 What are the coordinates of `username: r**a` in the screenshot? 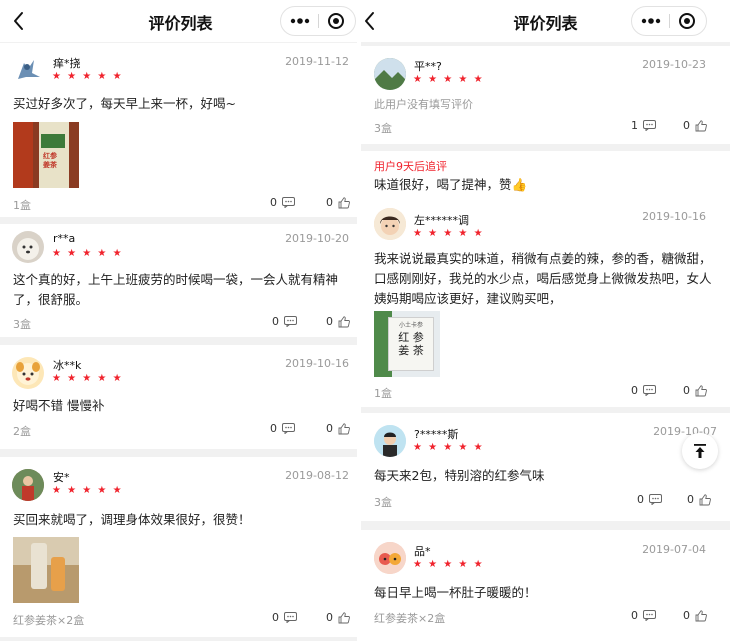 It's located at (64, 238).